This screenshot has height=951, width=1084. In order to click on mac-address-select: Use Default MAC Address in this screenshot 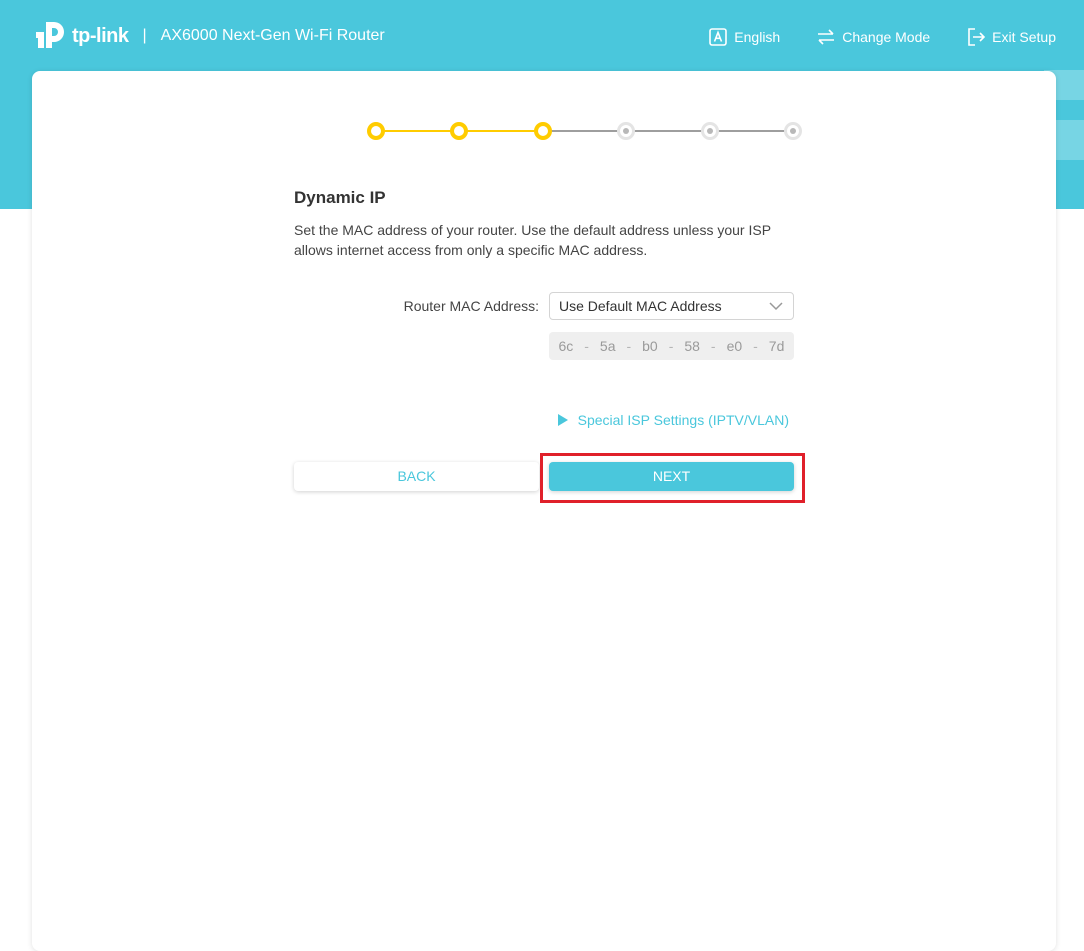, I will do `click(671, 306)`.